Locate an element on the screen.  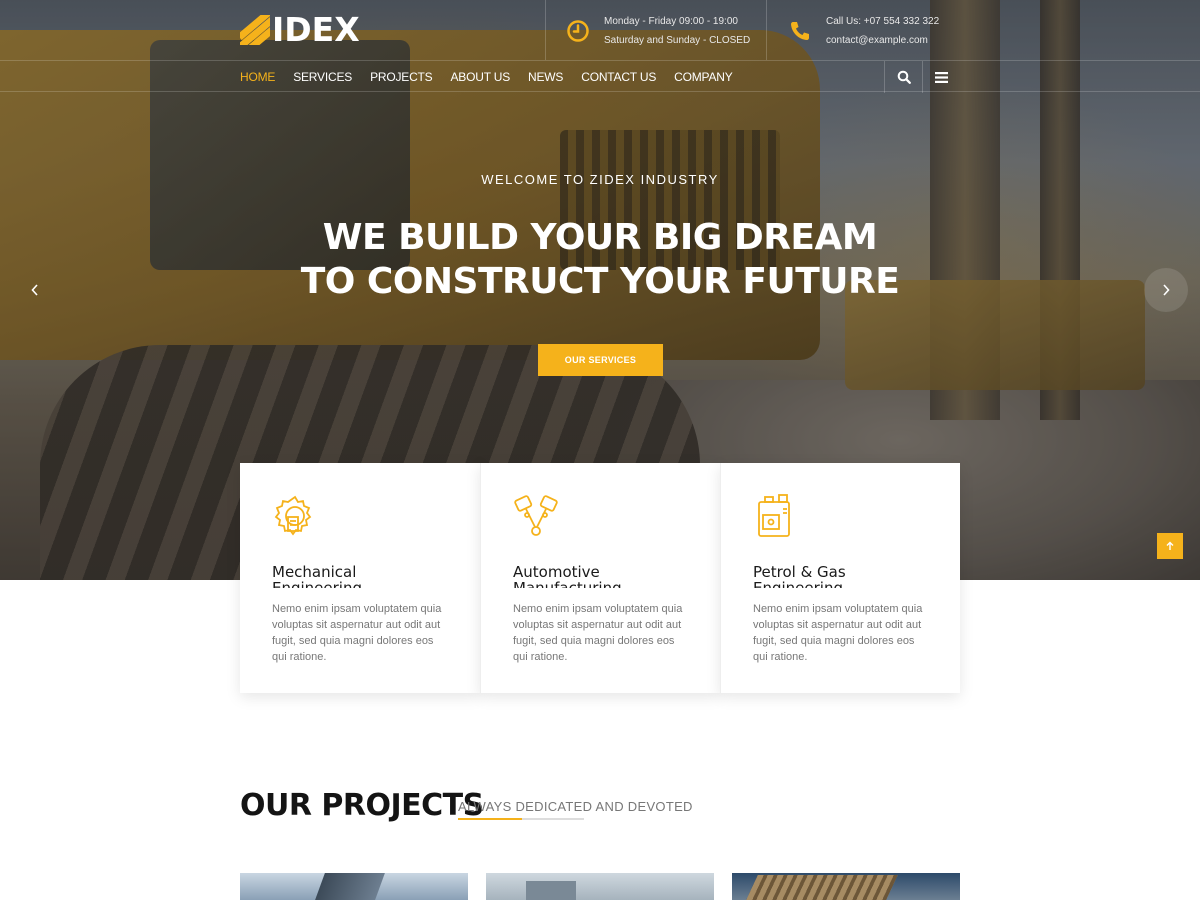
nav-item-company: COMPANY is located at coordinates (703, 77).